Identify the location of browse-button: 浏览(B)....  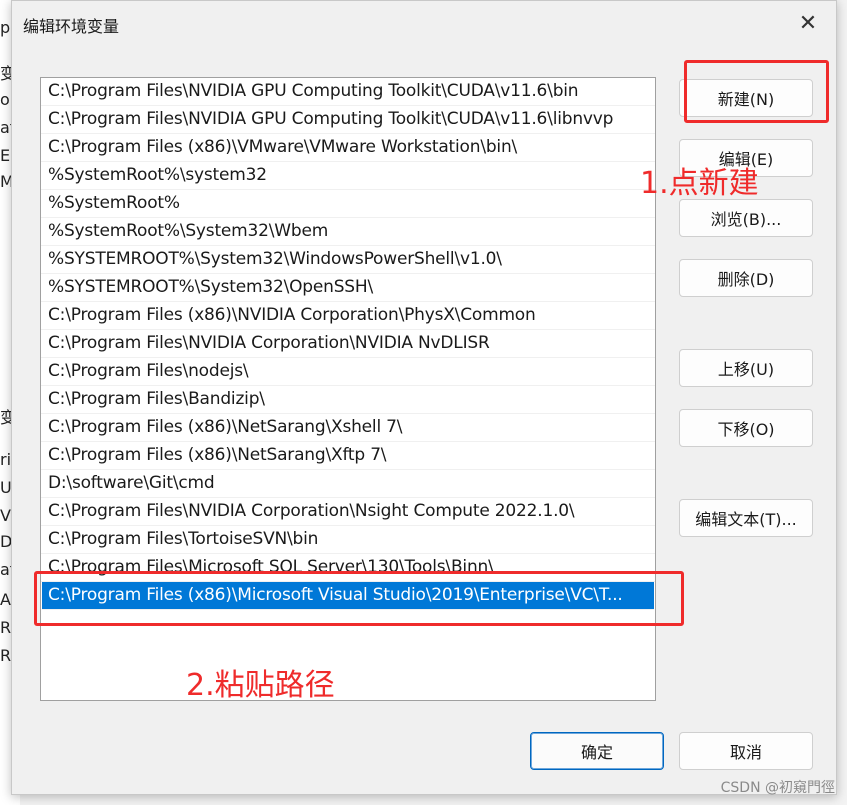
(746, 218).